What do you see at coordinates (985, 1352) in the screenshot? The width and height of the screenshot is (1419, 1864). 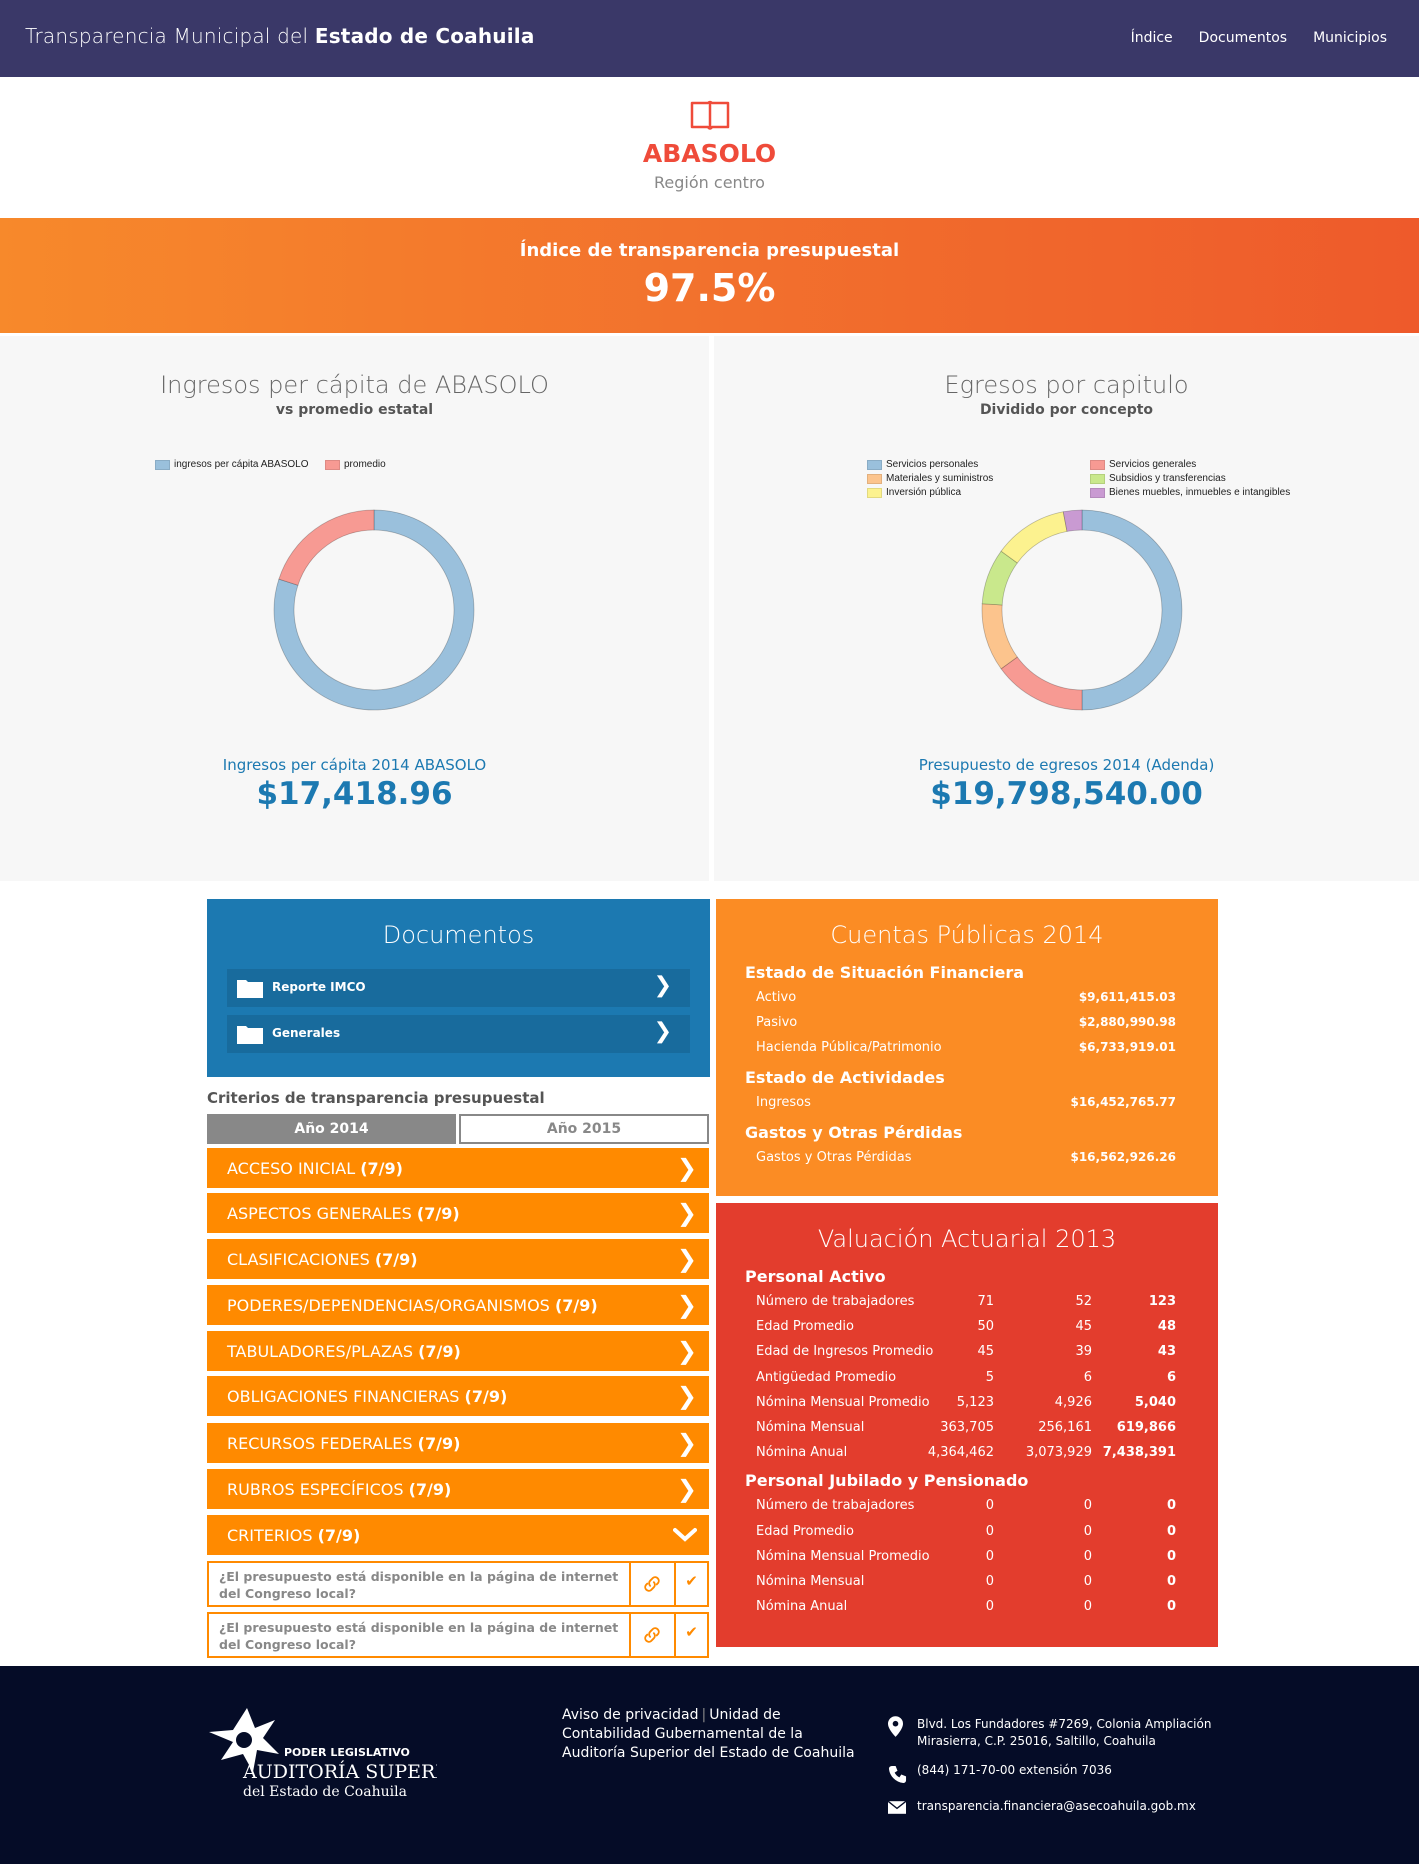 I see `row-value-col1: 45` at bounding box center [985, 1352].